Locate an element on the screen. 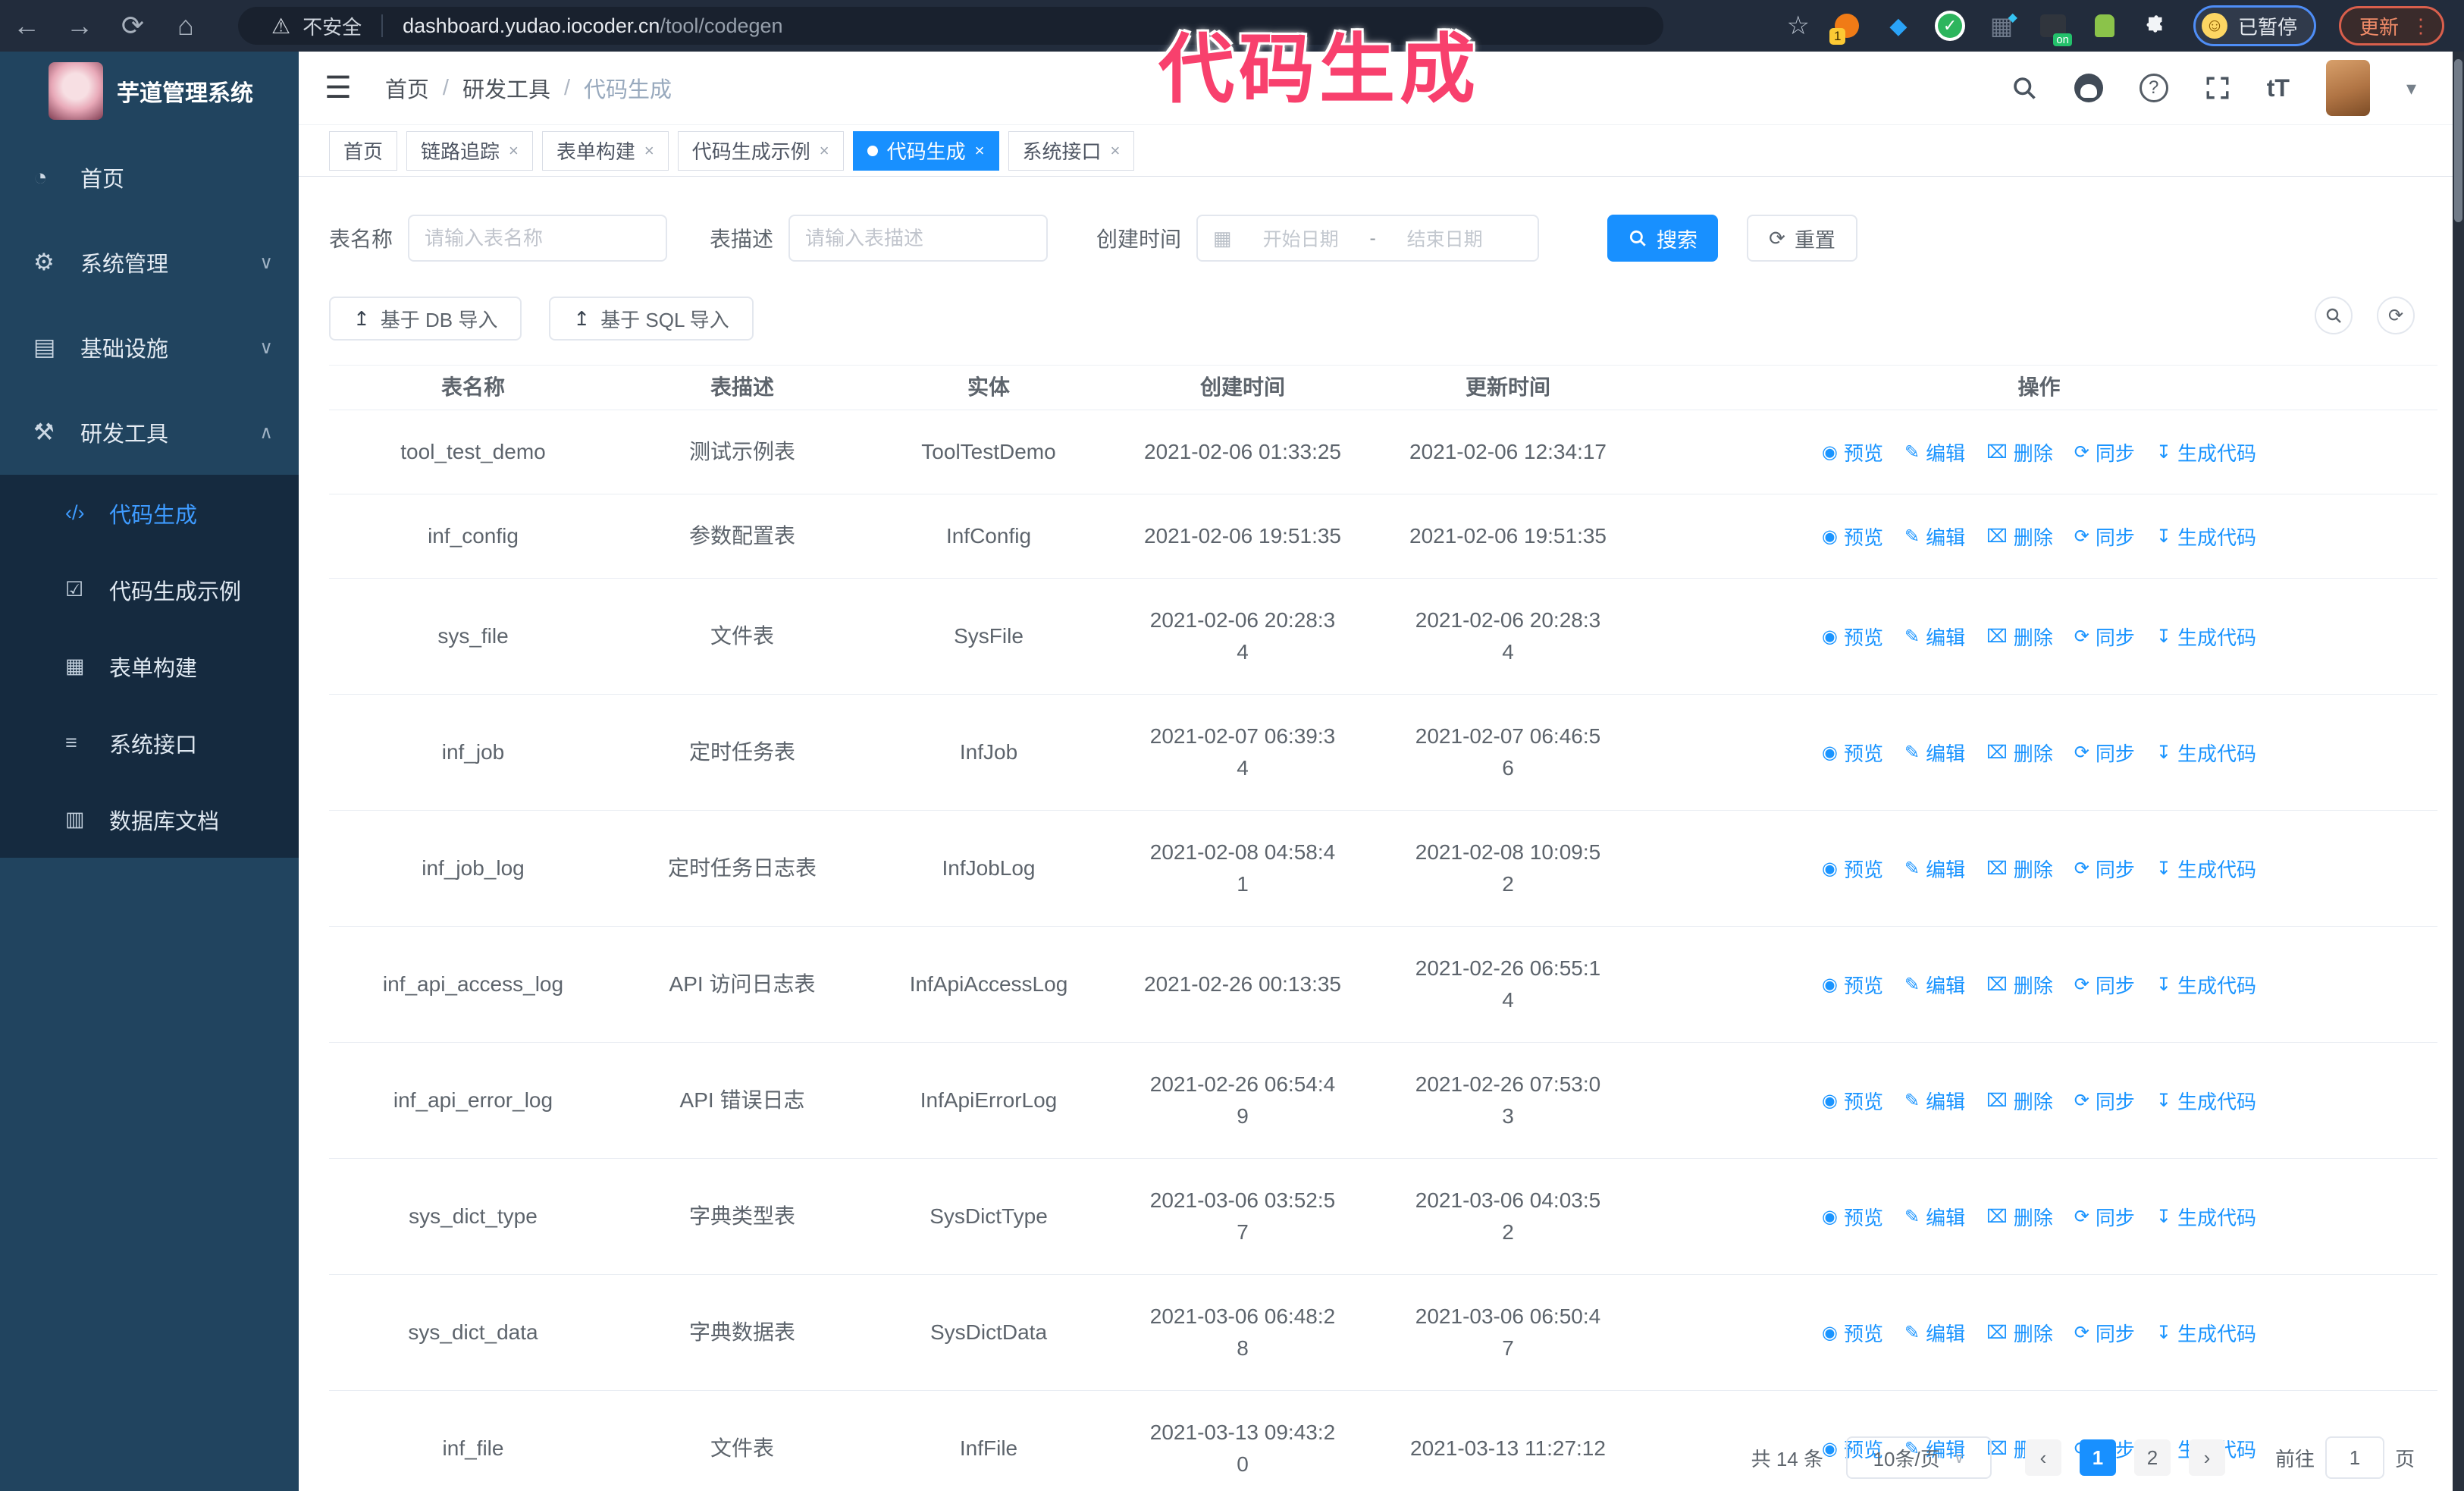 Image resolution: width=2464 pixels, height=1491 pixels. forward-icon: → is located at coordinates (79, 26).